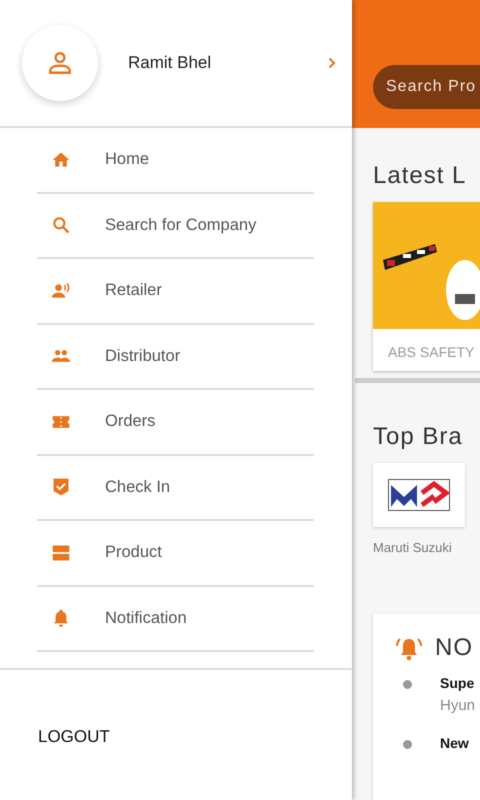 This screenshot has height=800, width=480. I want to click on chevron-icon, so click(332, 63).